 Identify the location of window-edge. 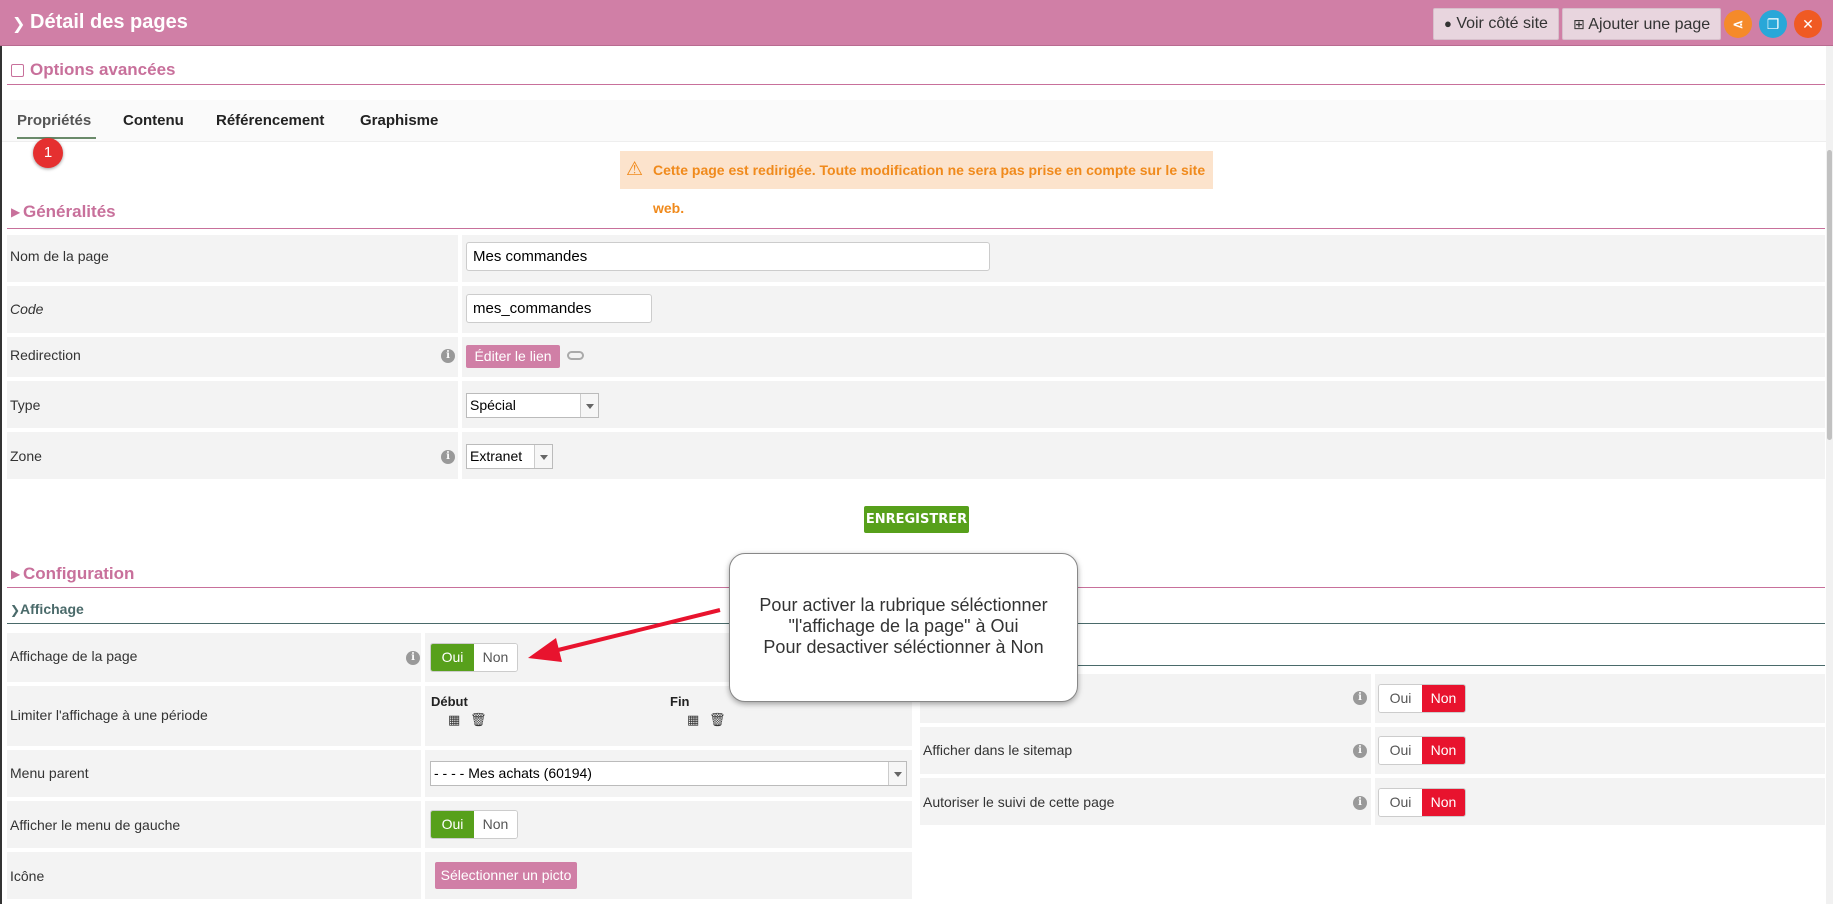
(1, 475).